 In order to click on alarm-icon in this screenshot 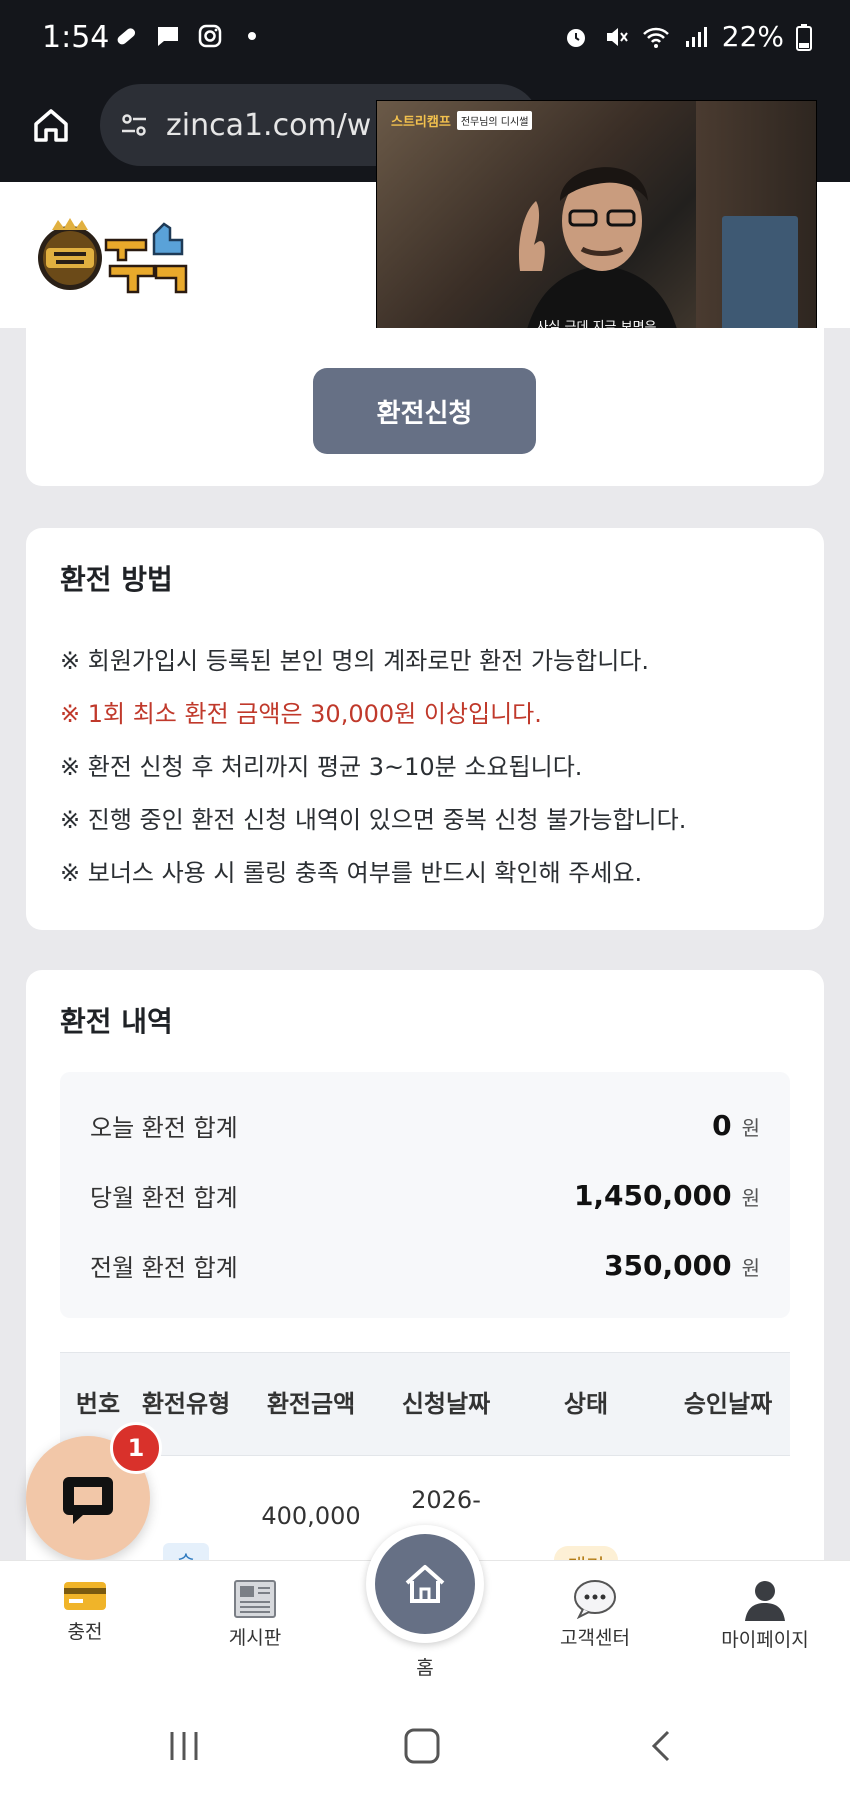, I will do `click(575, 37)`.